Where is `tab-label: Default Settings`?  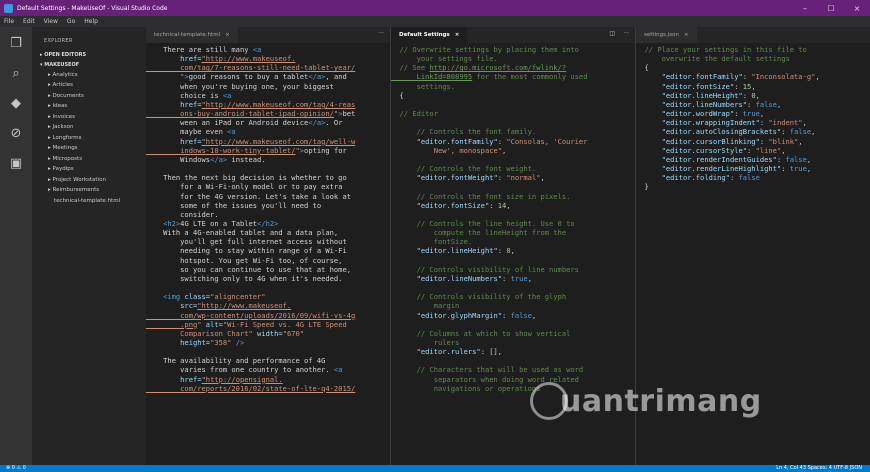
tab-label: Default Settings is located at coordinates (424, 35).